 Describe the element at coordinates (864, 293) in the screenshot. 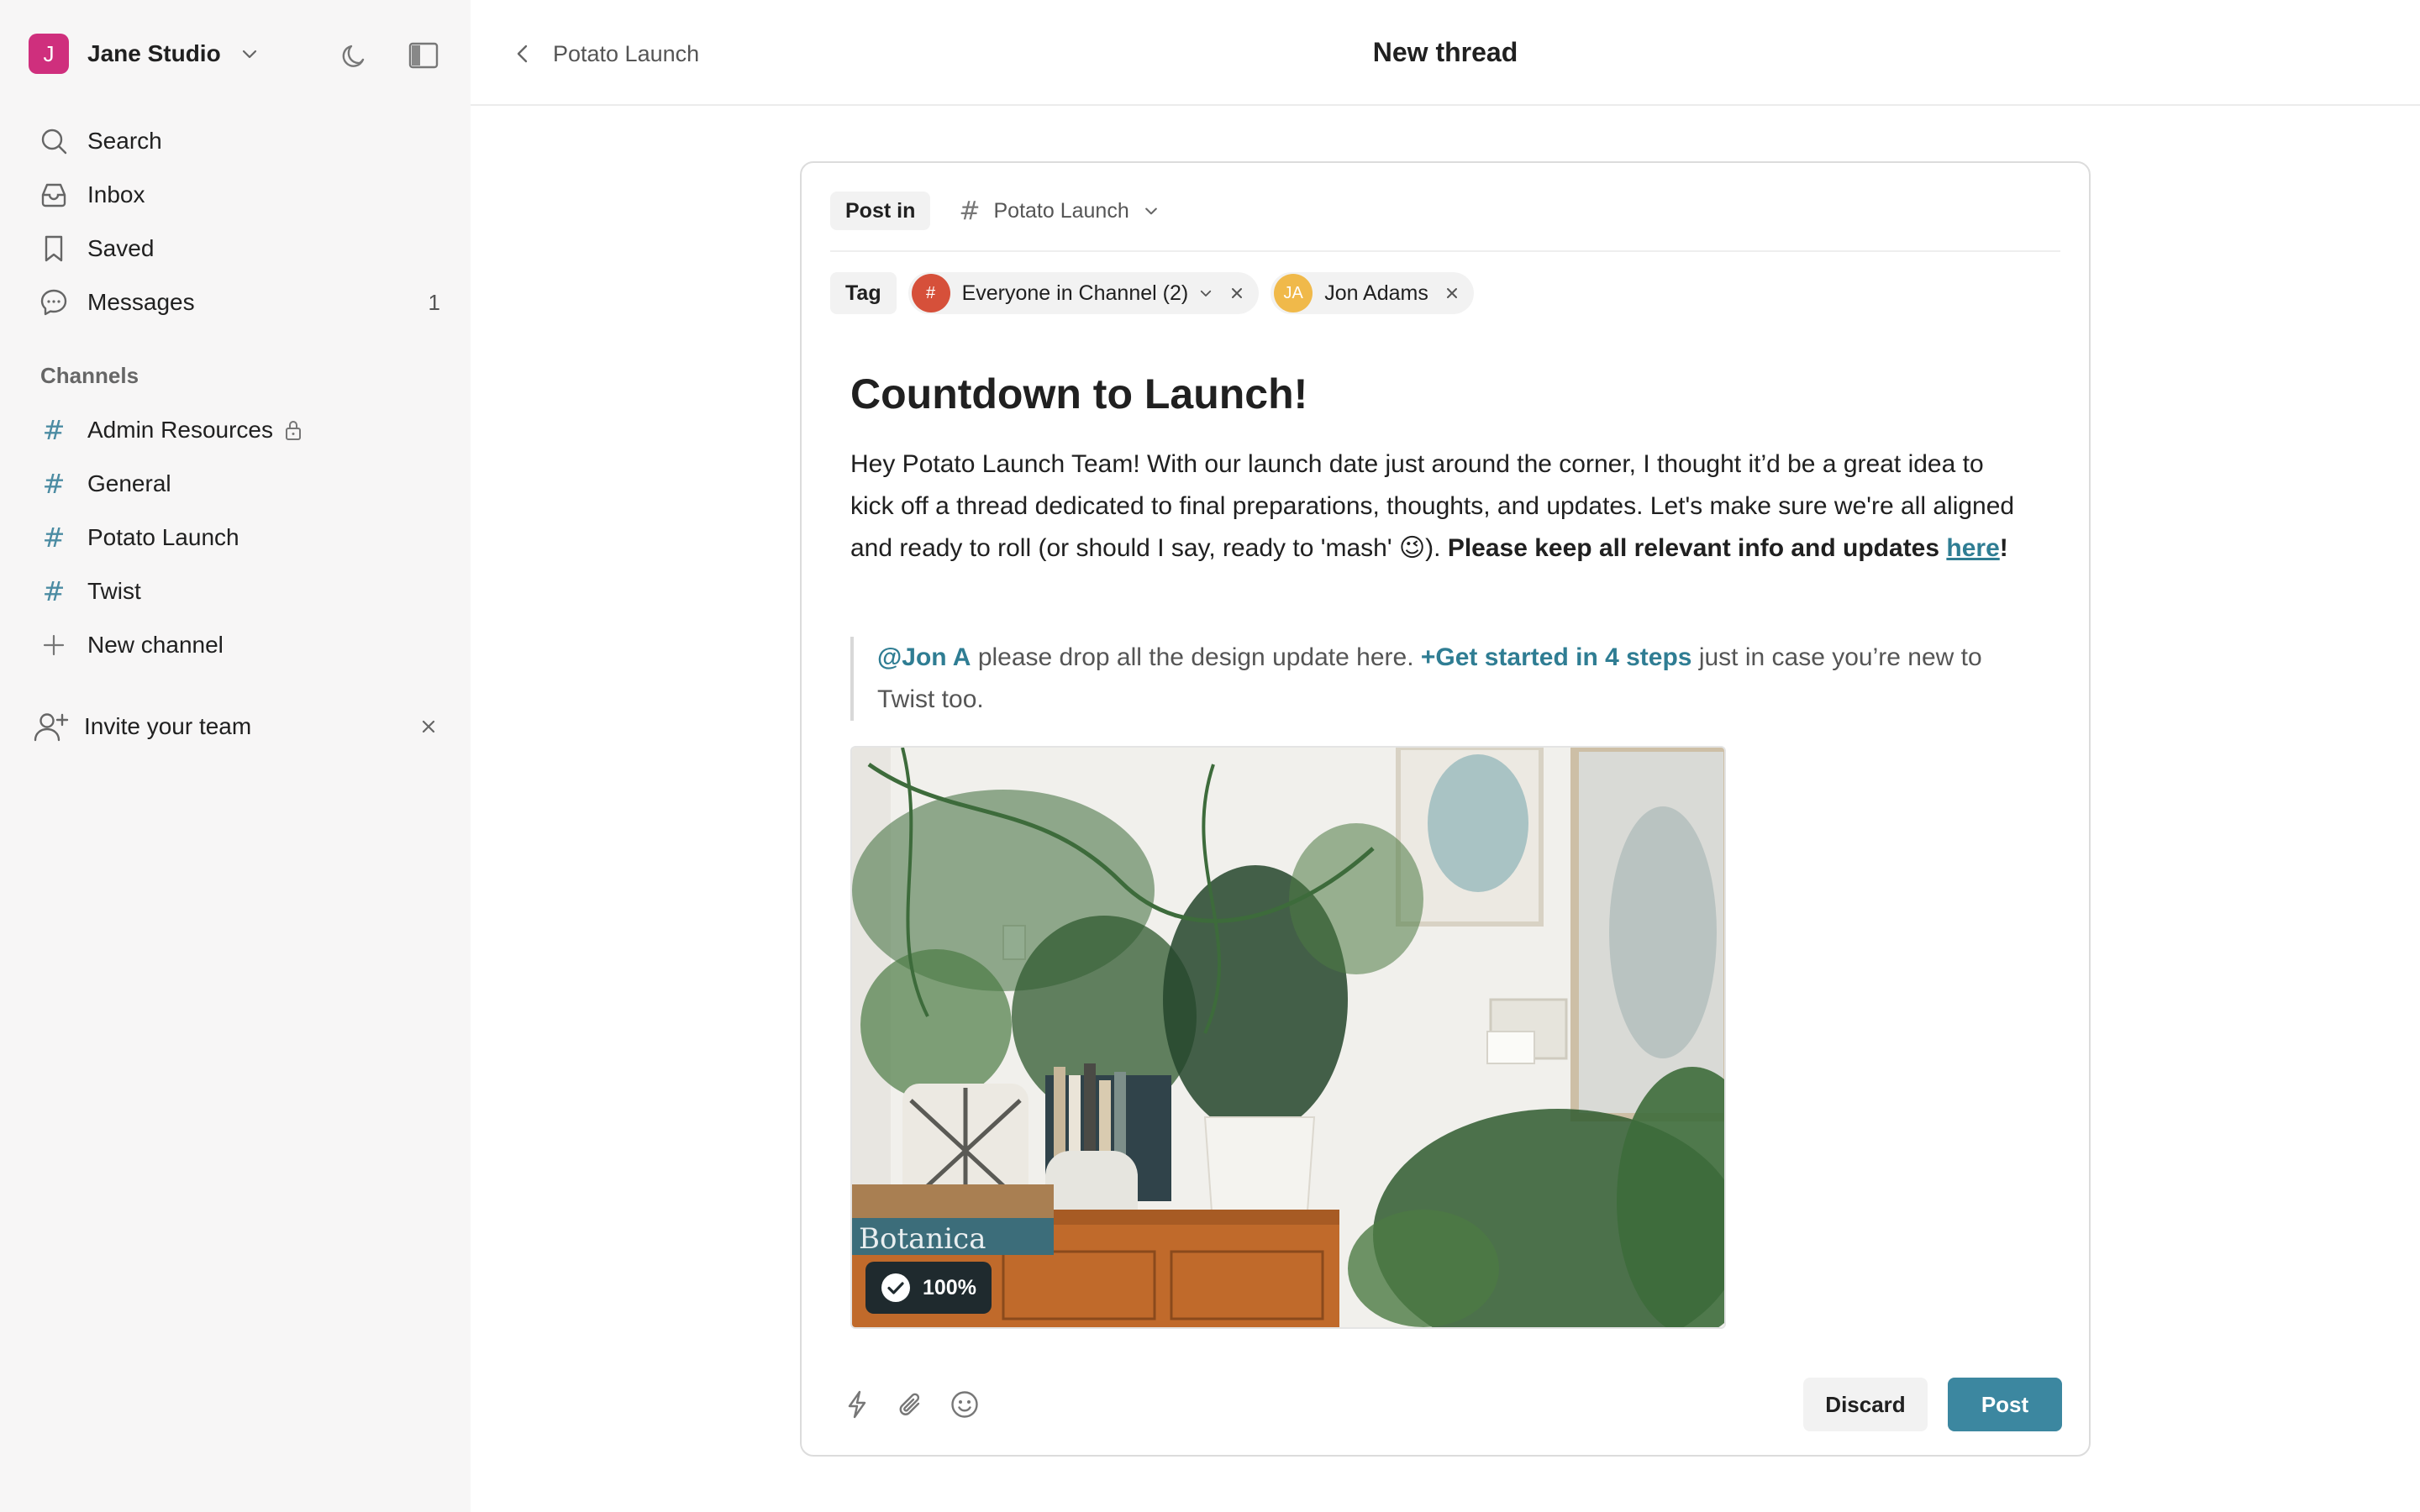

I see `tag-label: Tag` at that location.